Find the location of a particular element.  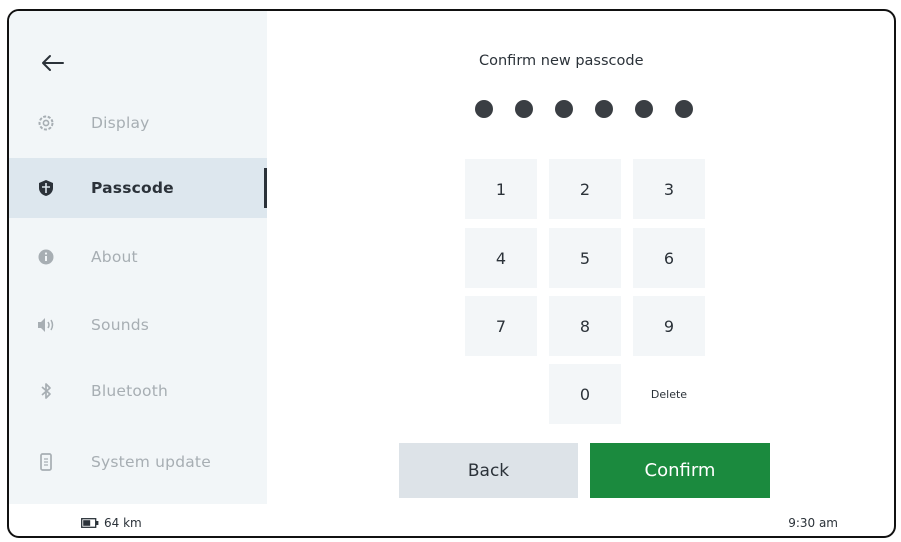

key-0: 0 is located at coordinates (585, 394).